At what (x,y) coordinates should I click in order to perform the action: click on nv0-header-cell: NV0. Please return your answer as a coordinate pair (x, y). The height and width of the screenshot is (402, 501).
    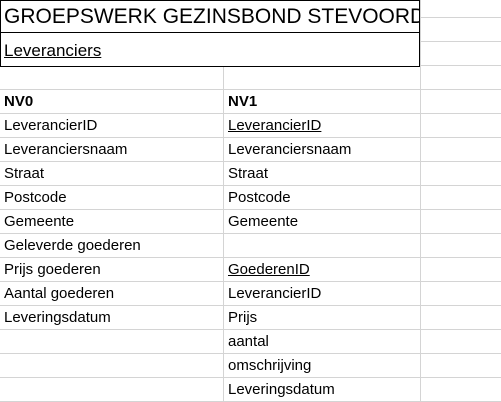
    Looking at the image, I should click on (18, 102).